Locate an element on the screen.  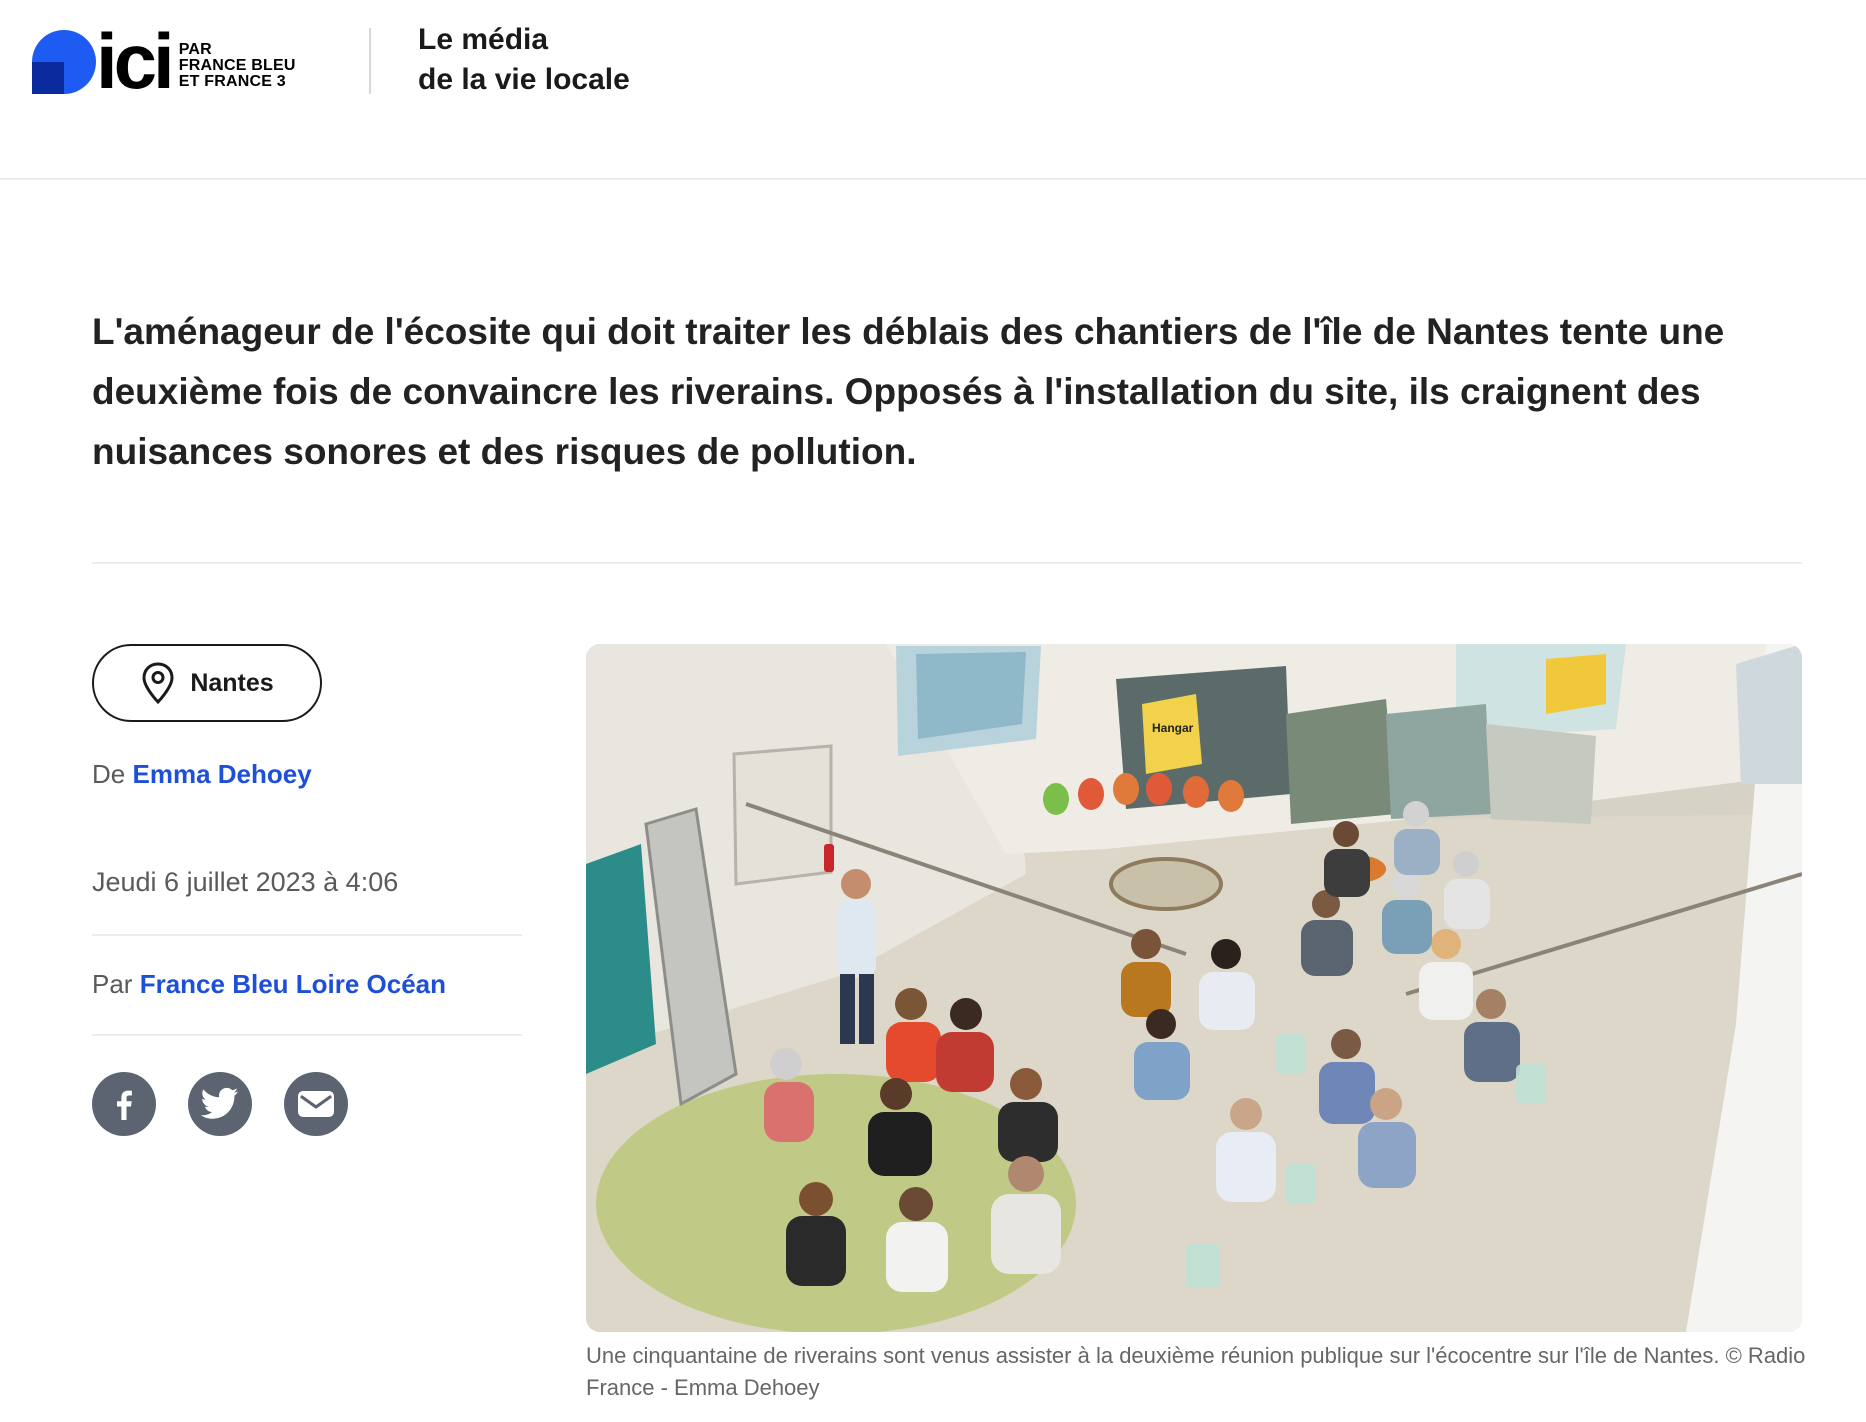
site-tagline: Le média de la vie locale is located at coordinates (524, 59).